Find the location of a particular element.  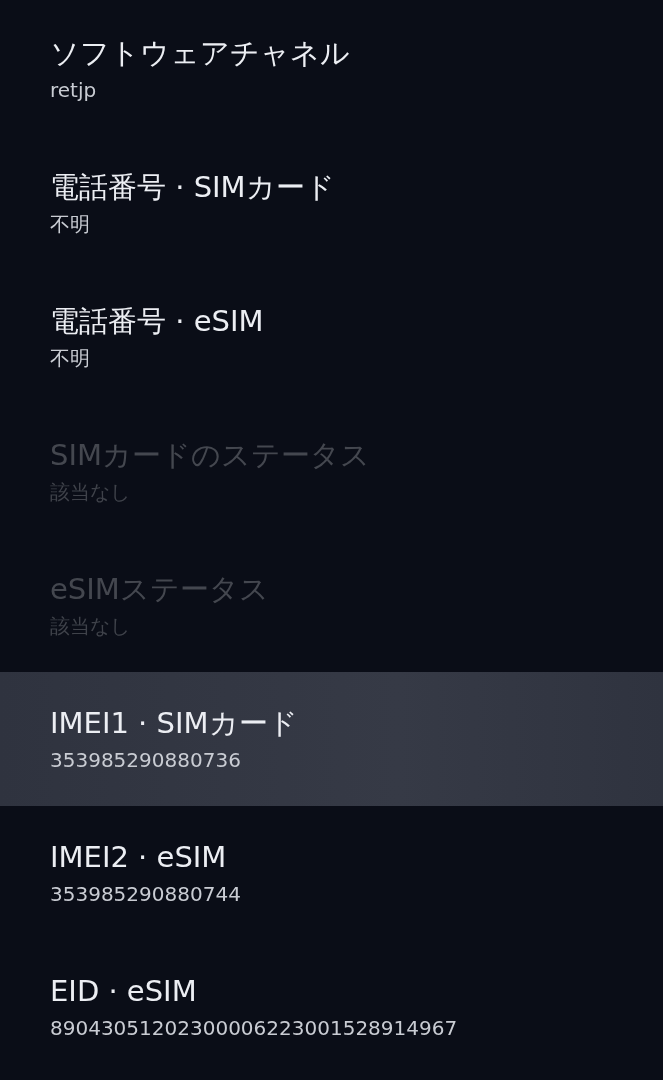

item-title: IMEI1 · SIMカード is located at coordinates (174, 723).